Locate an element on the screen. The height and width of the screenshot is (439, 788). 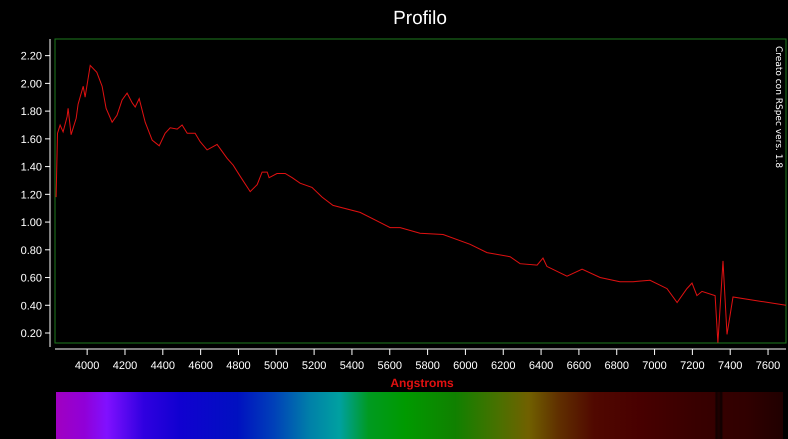
y-tick-label: 1.60 is located at coordinates (31, 140).